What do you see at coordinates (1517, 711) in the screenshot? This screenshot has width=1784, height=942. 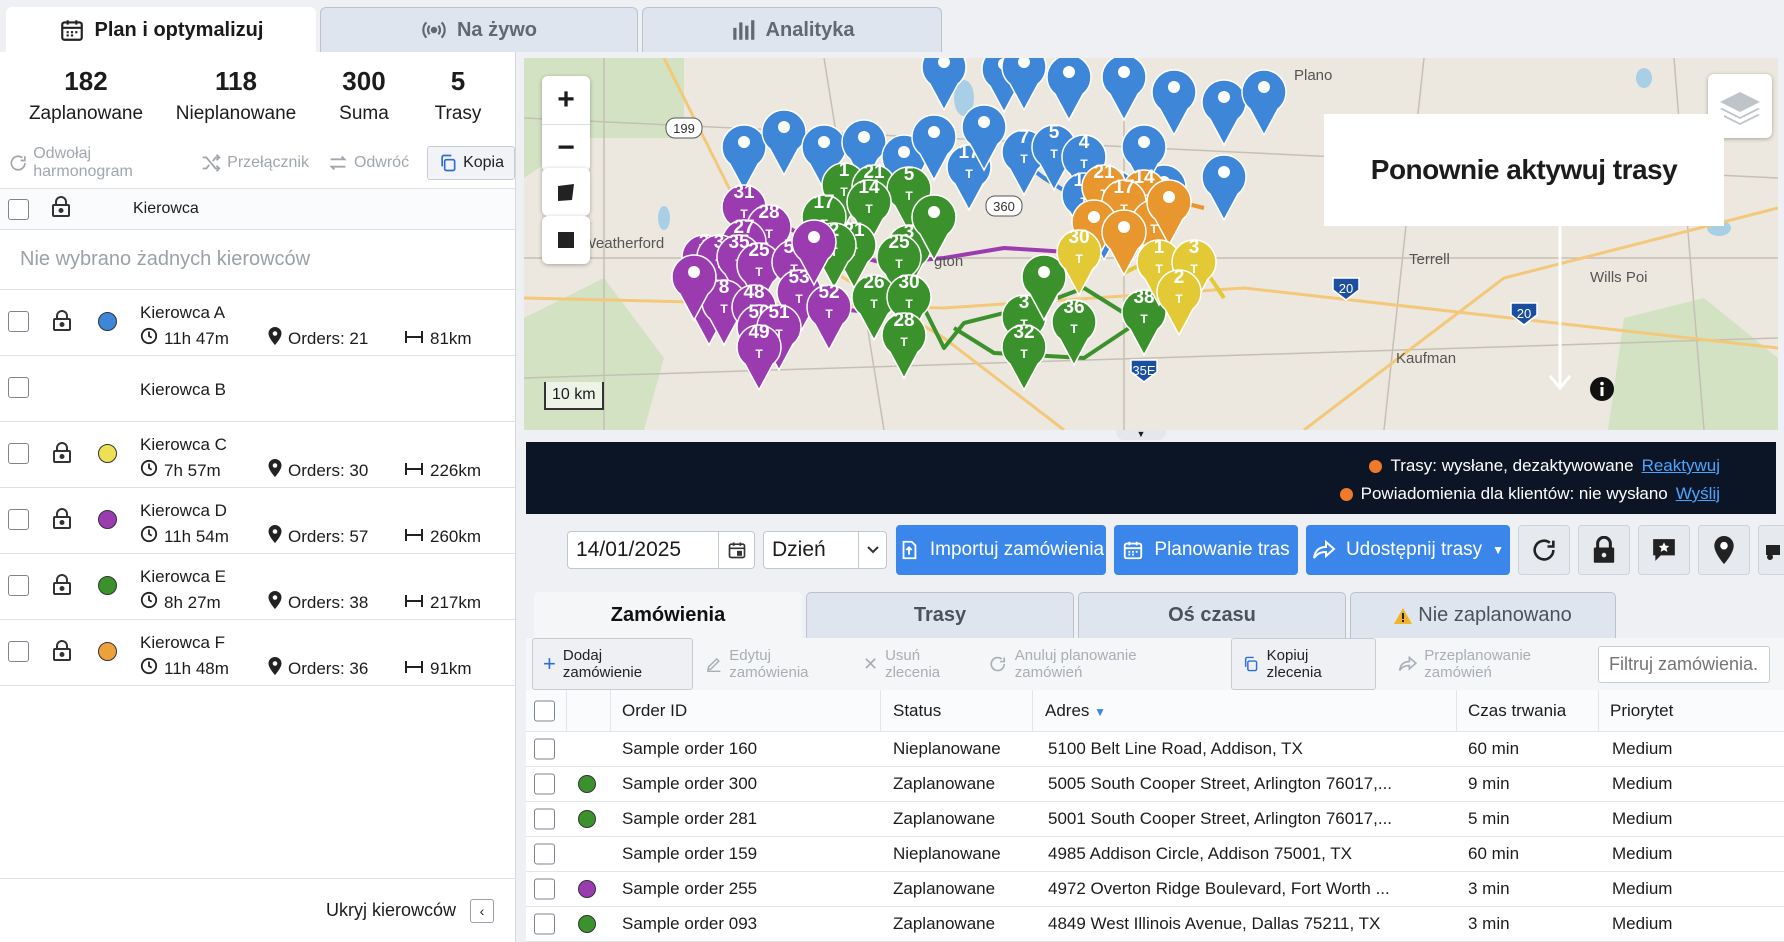 I see `column-duration: Czas trwania` at bounding box center [1517, 711].